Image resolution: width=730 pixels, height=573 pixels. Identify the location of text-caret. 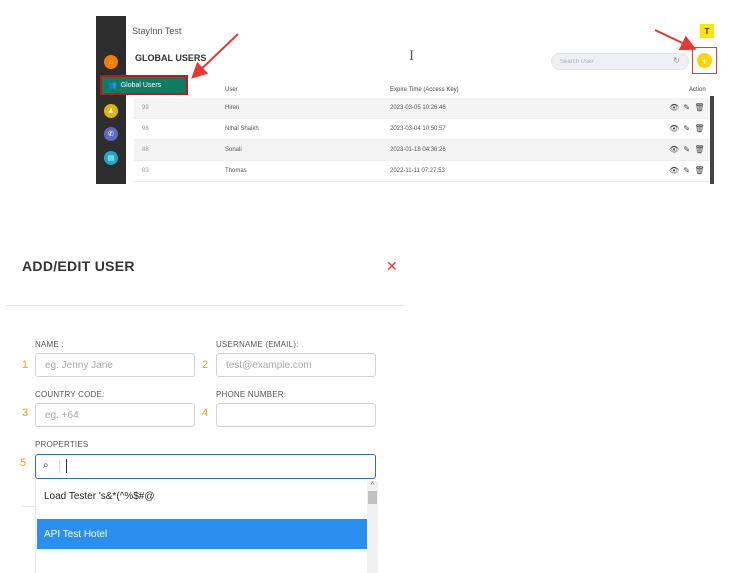
(66, 466).